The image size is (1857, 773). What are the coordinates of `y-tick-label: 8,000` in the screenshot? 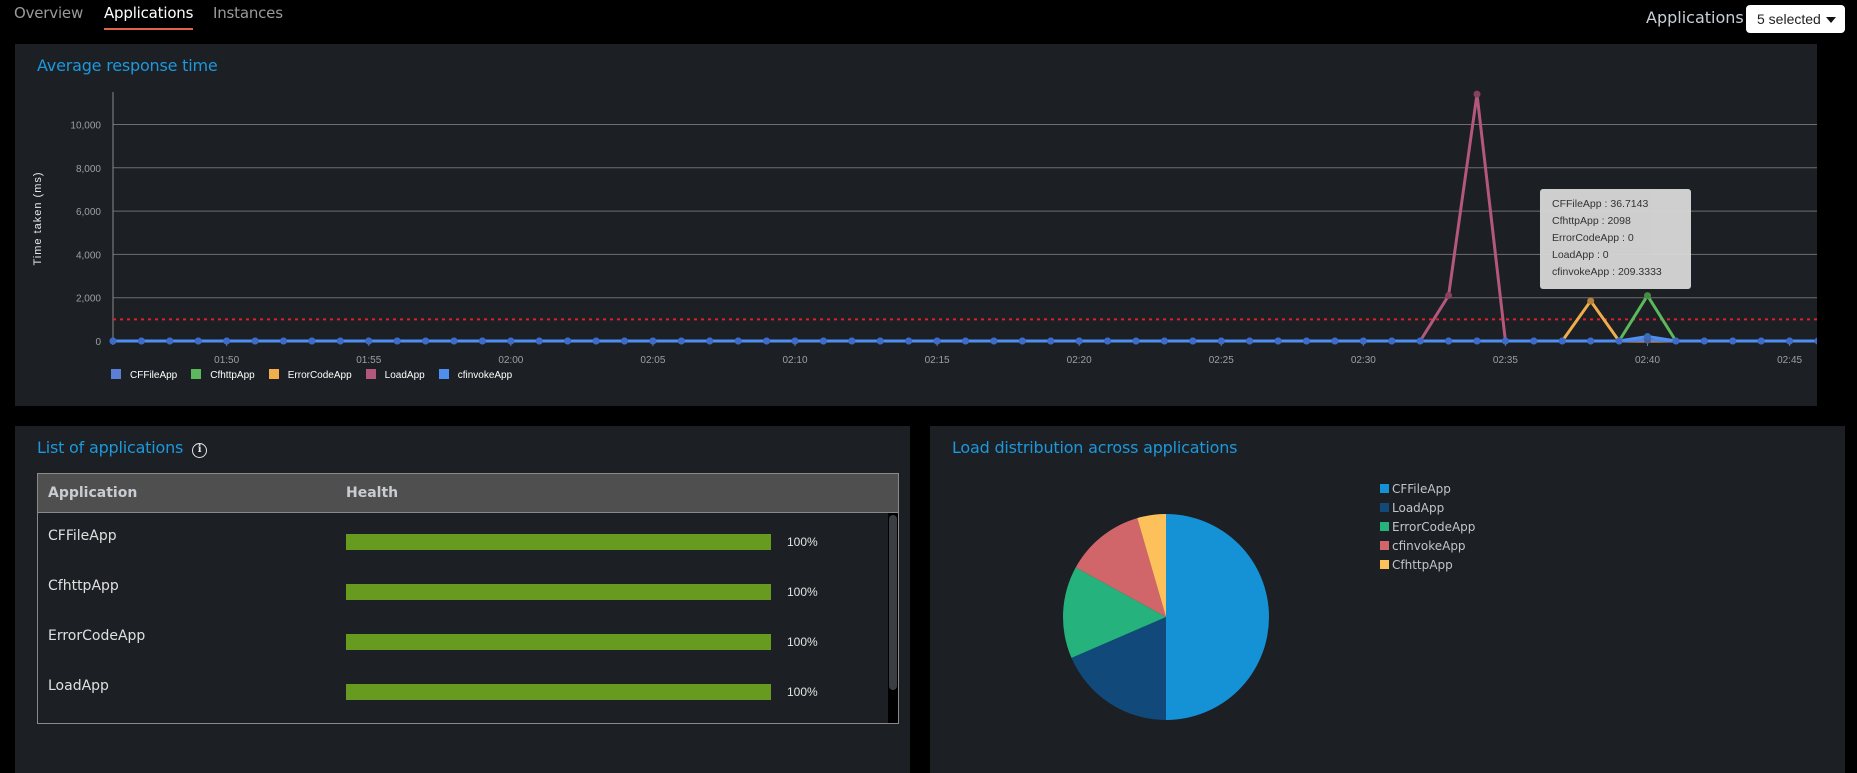 It's located at (88, 169).